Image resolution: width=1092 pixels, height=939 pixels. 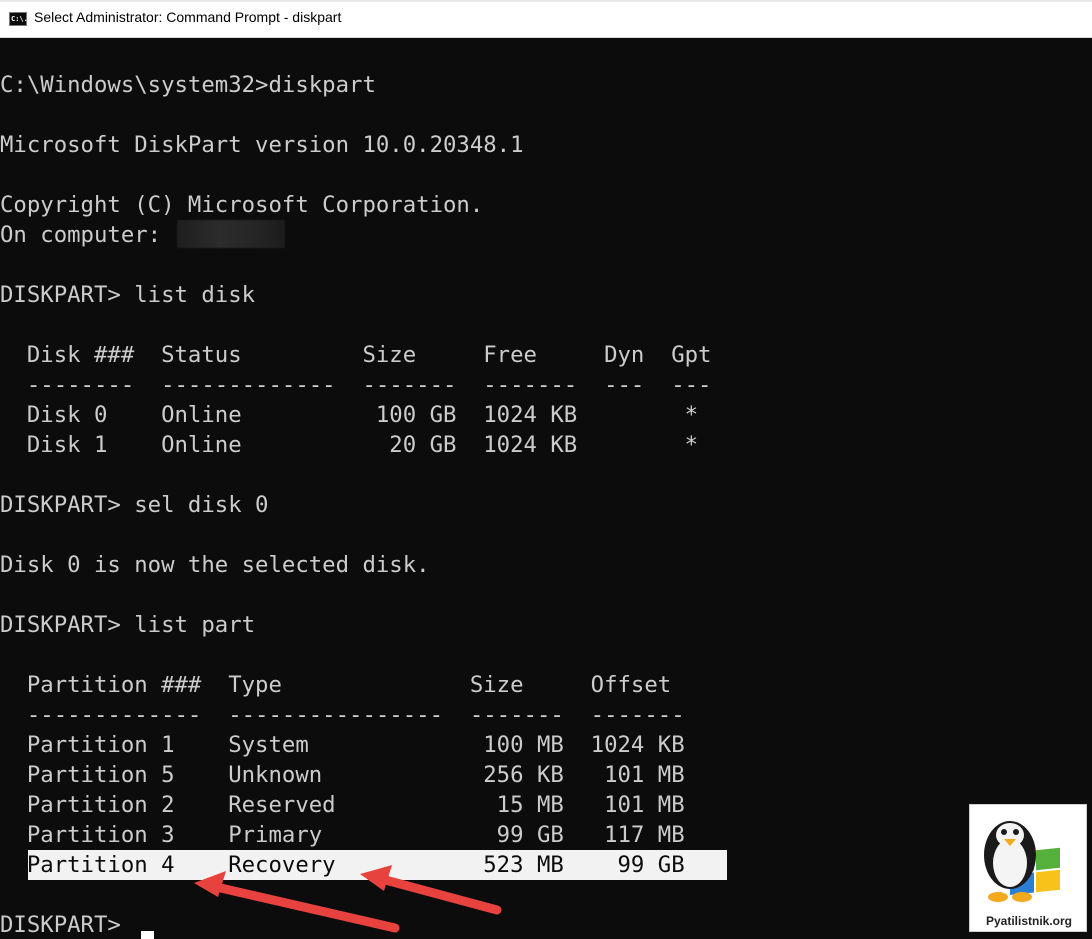 I want to click on console-line: Disk 0 is now the selected disk., so click(x=215, y=565).